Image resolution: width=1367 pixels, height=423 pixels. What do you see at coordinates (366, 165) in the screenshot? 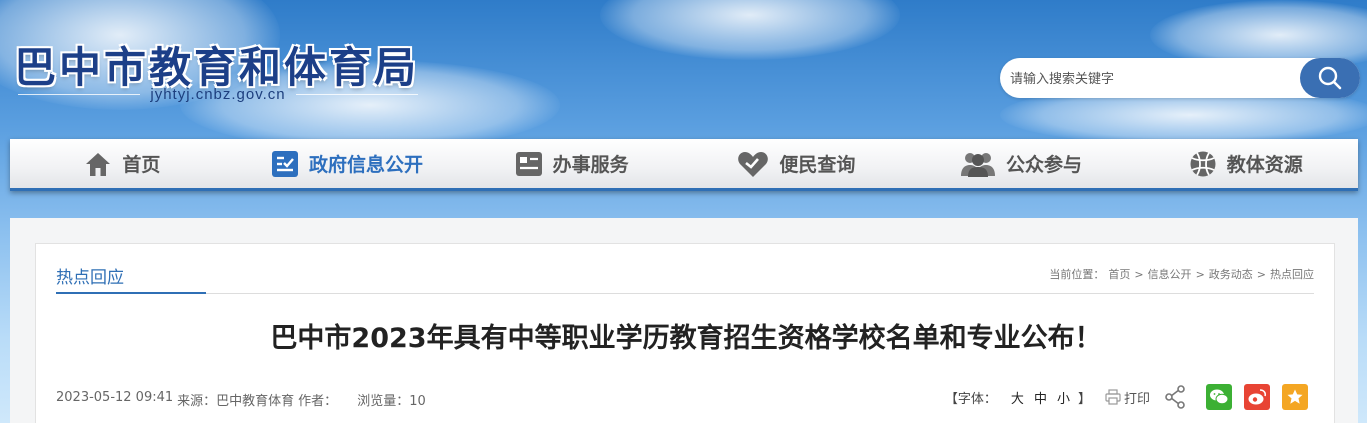
I see `nav-item-label: 政府信息公开` at bounding box center [366, 165].